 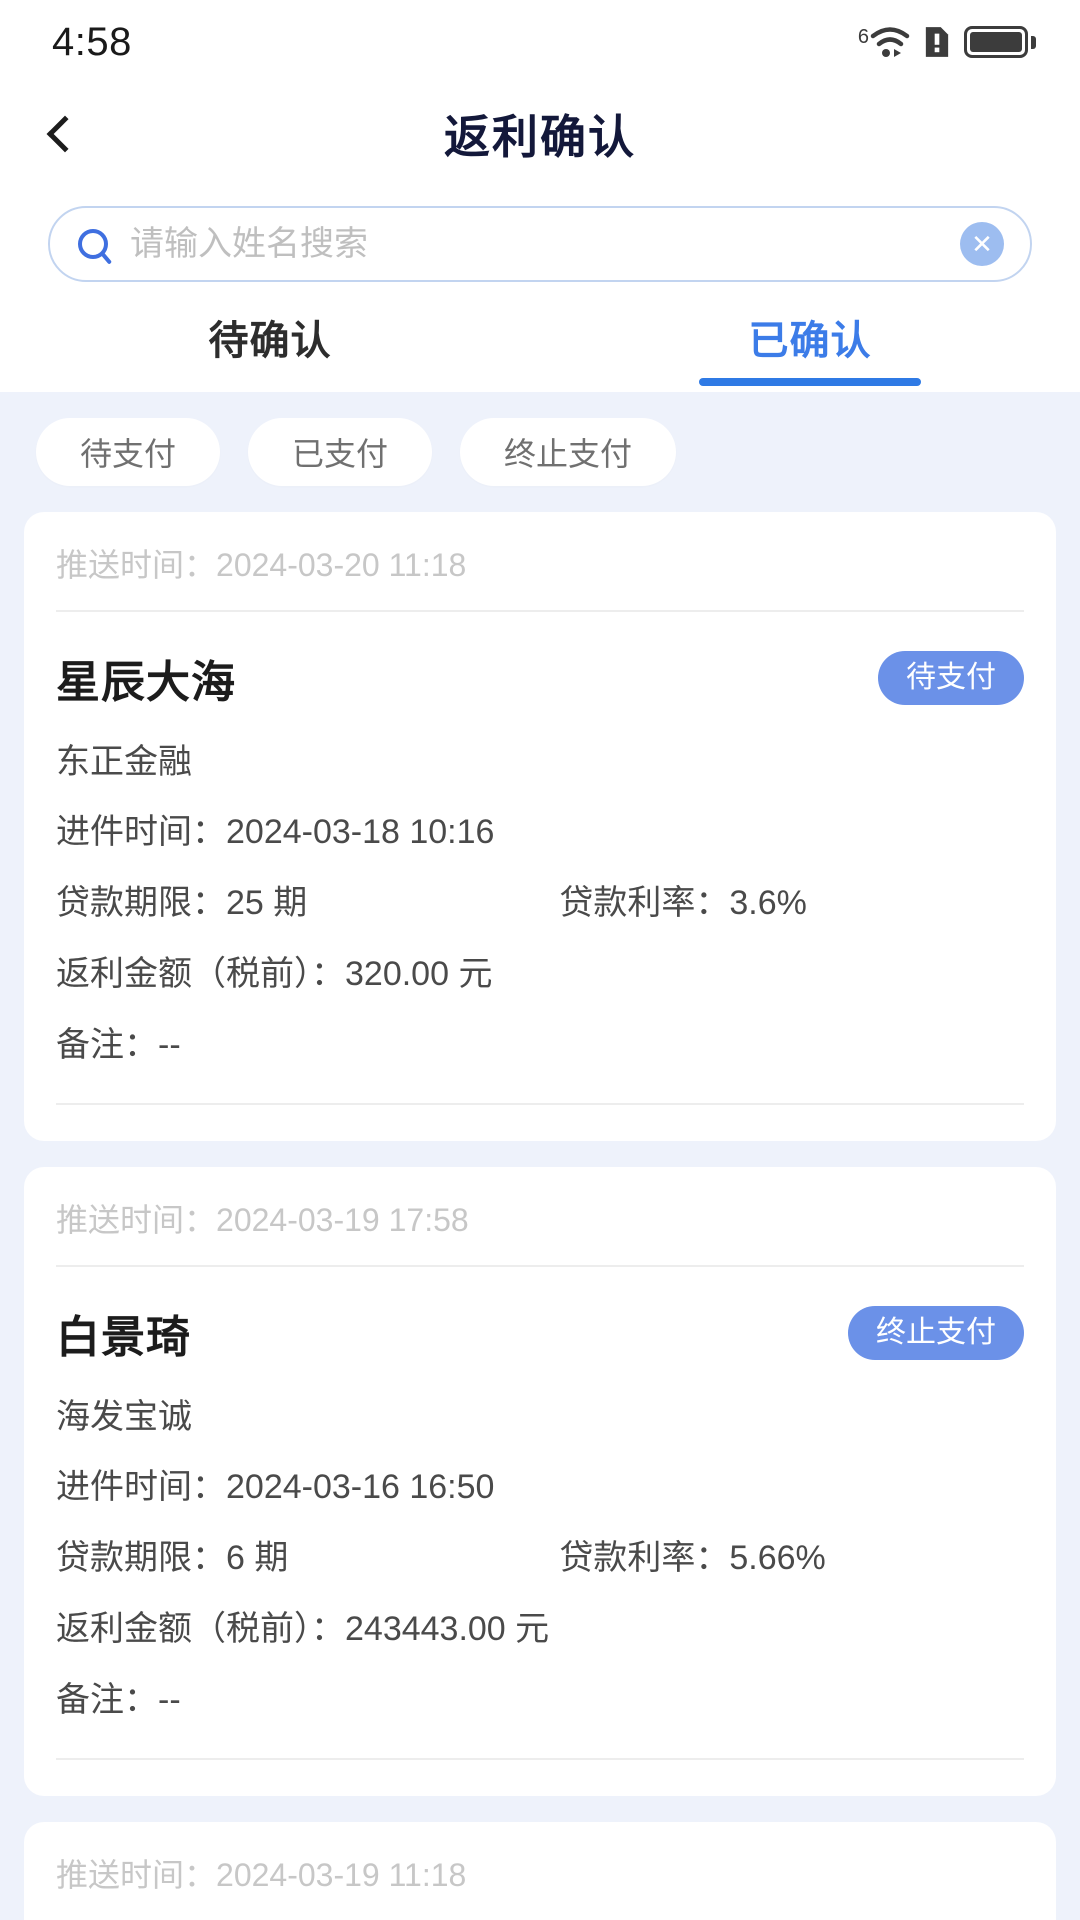 What do you see at coordinates (341, 565) in the screenshot?
I see `push-time-value: 2024-03-20 11:18` at bounding box center [341, 565].